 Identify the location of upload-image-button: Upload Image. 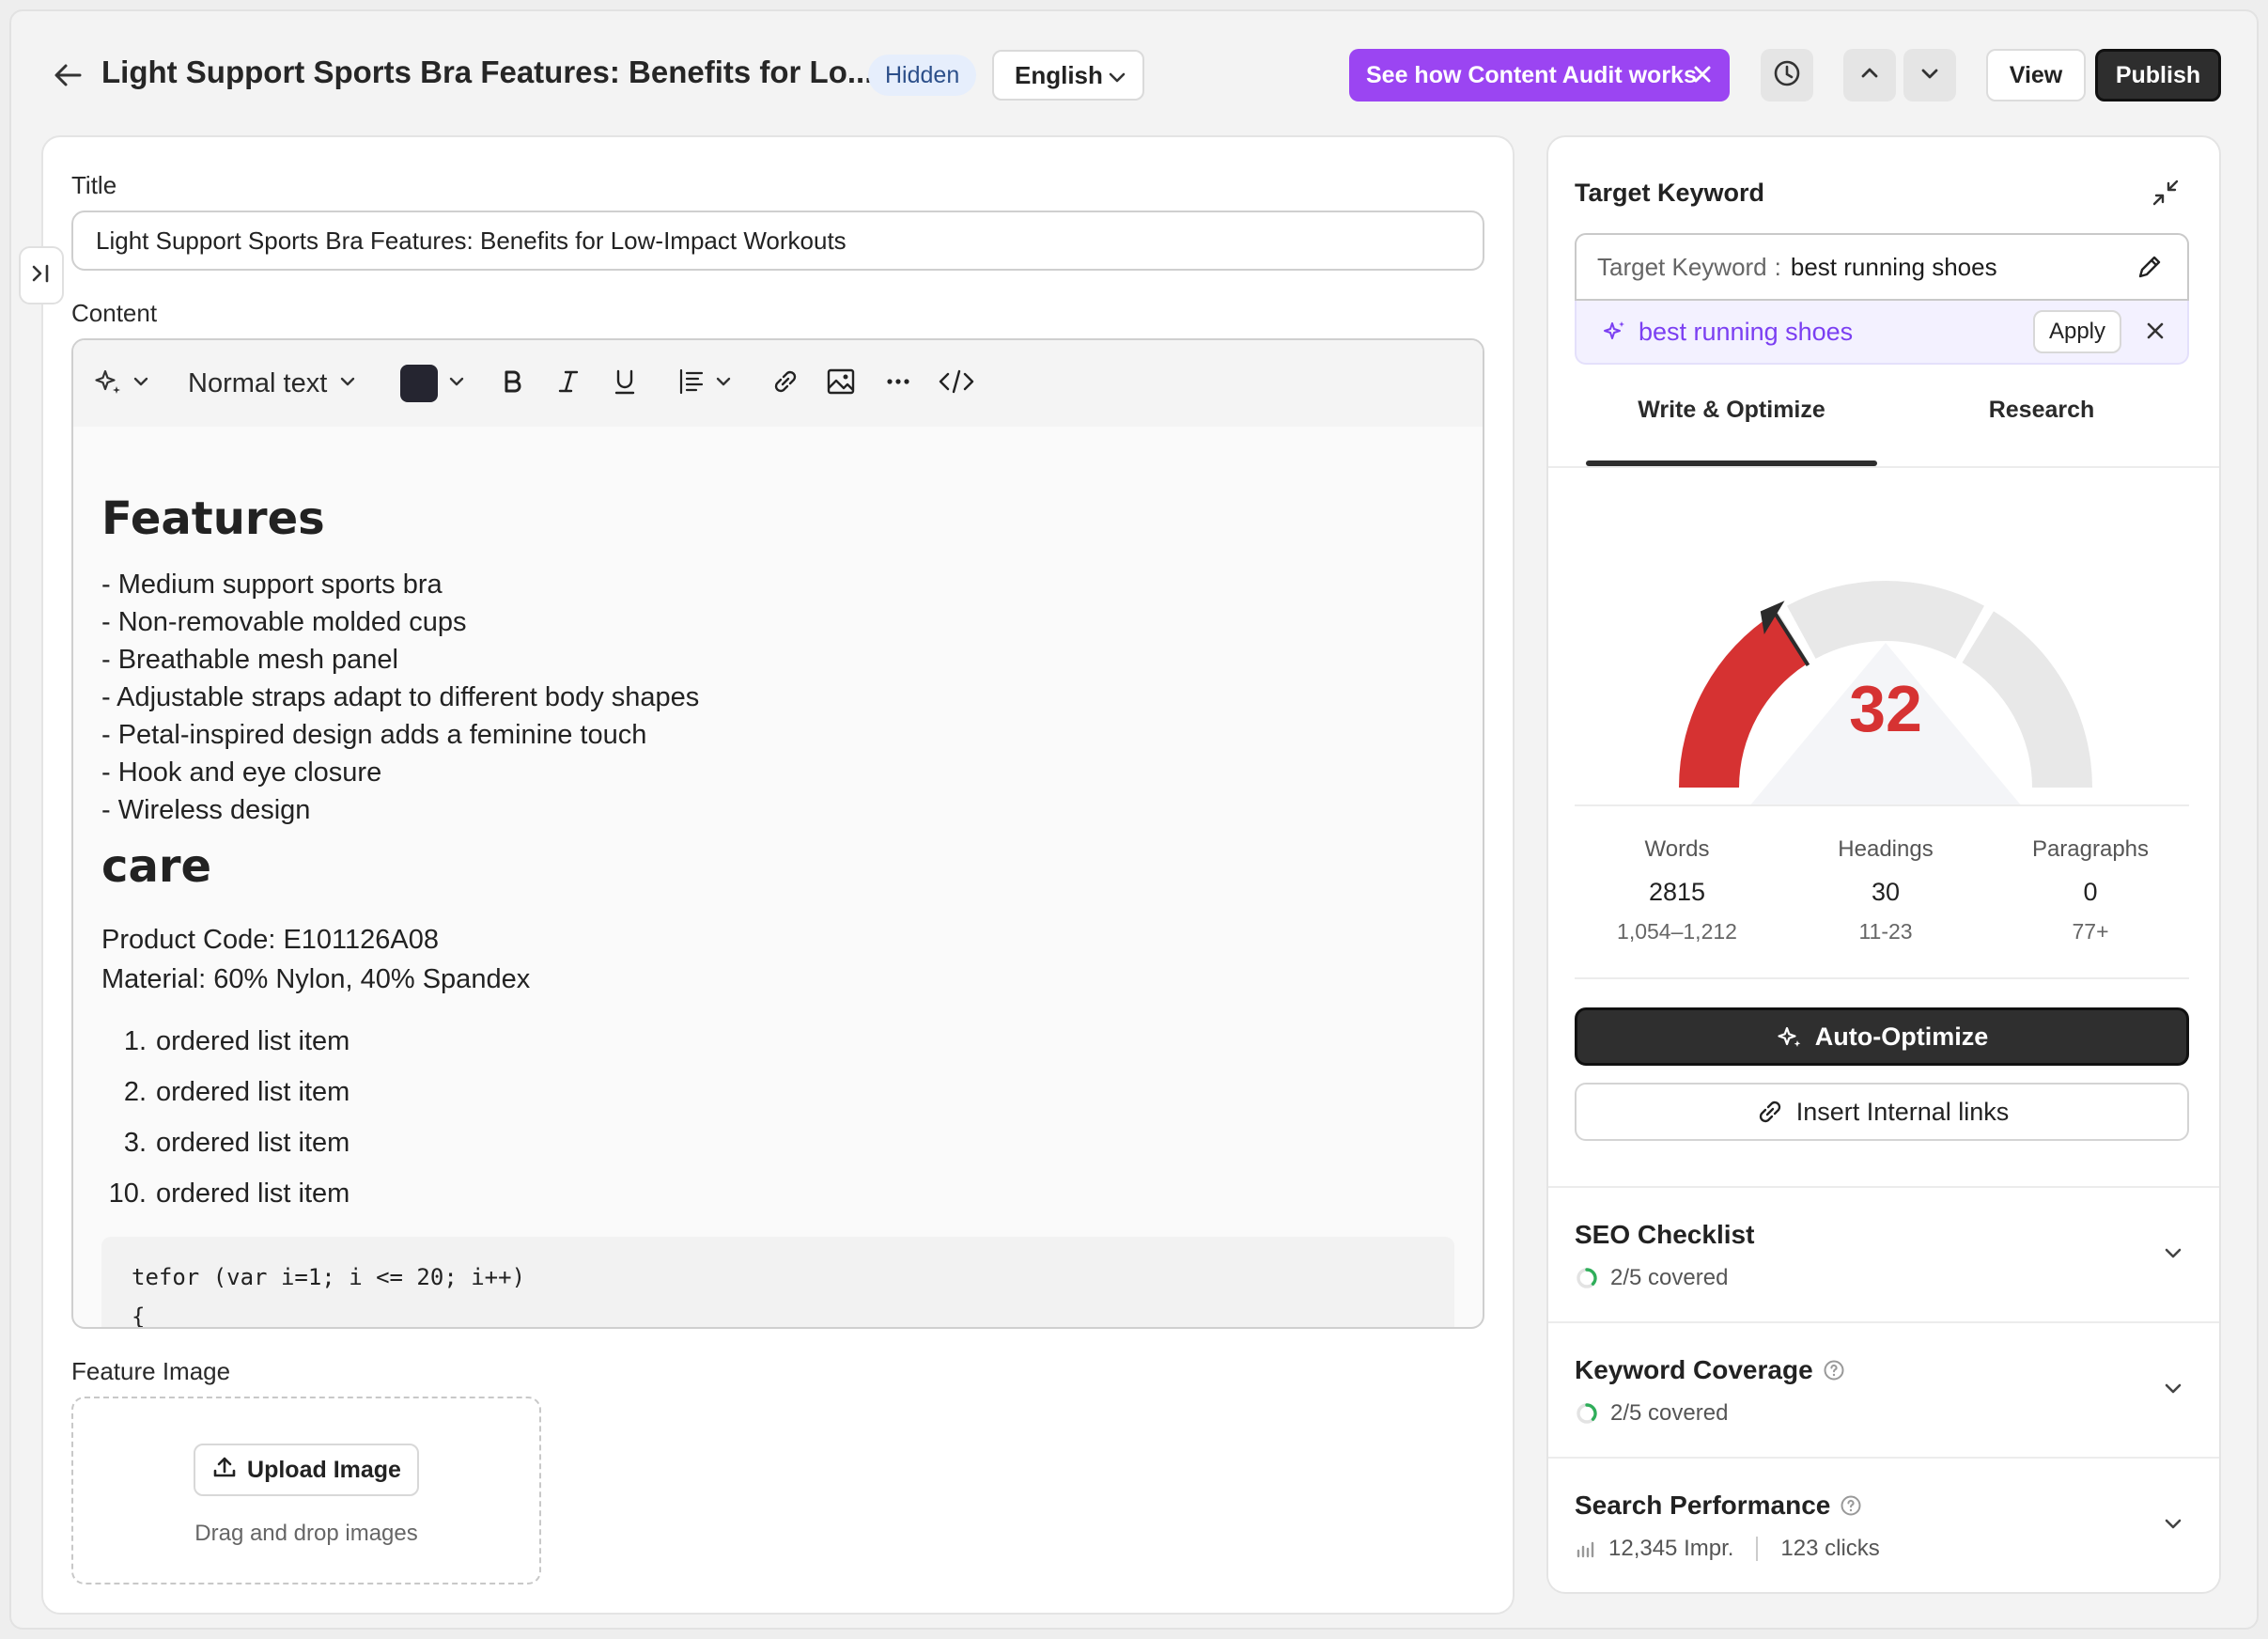
(306, 1470).